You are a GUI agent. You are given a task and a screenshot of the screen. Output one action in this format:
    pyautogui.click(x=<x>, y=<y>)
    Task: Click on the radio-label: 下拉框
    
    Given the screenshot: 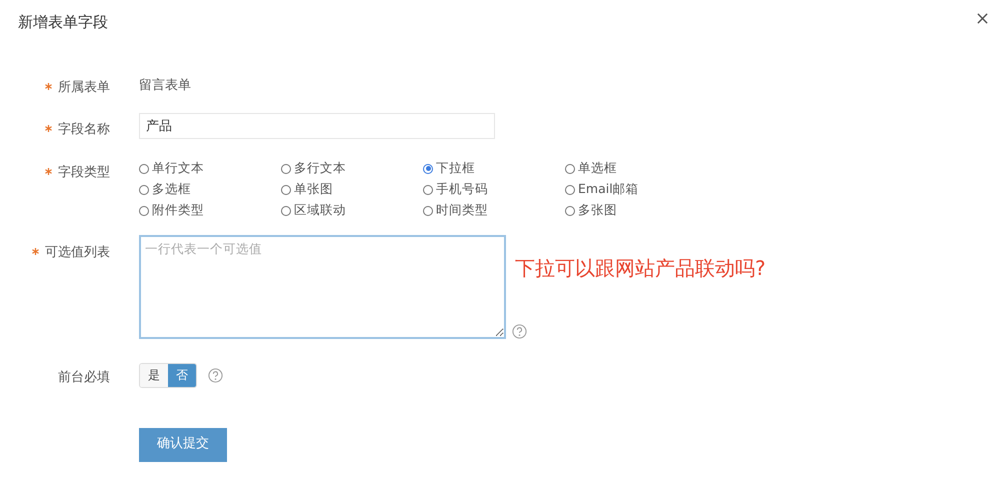 What is the action you would take?
    pyautogui.click(x=455, y=168)
    